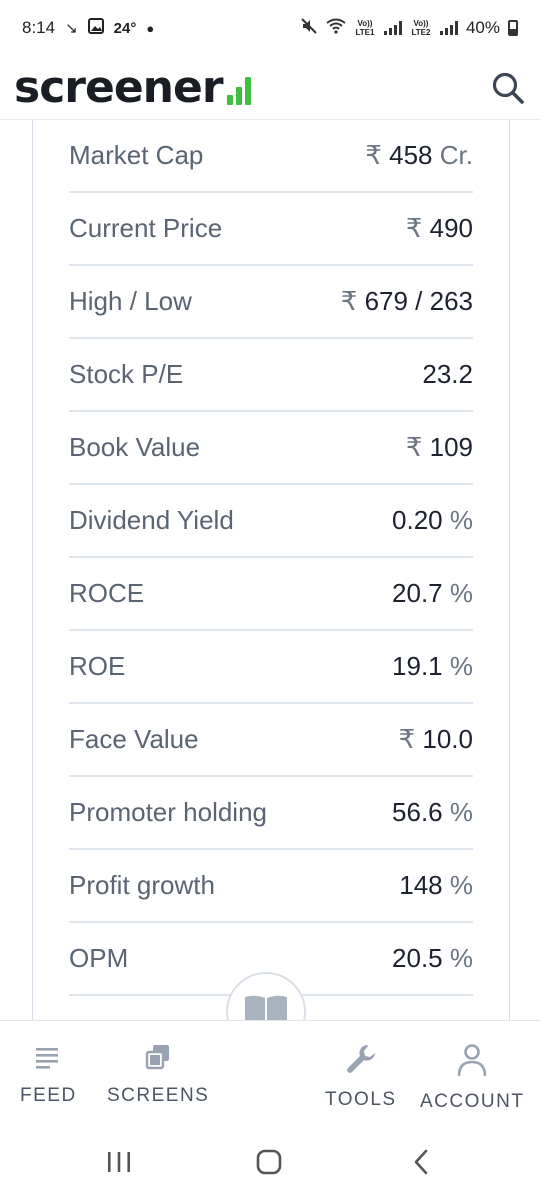  What do you see at coordinates (39, 27) in the screenshot?
I see `status-time: 8:14` at bounding box center [39, 27].